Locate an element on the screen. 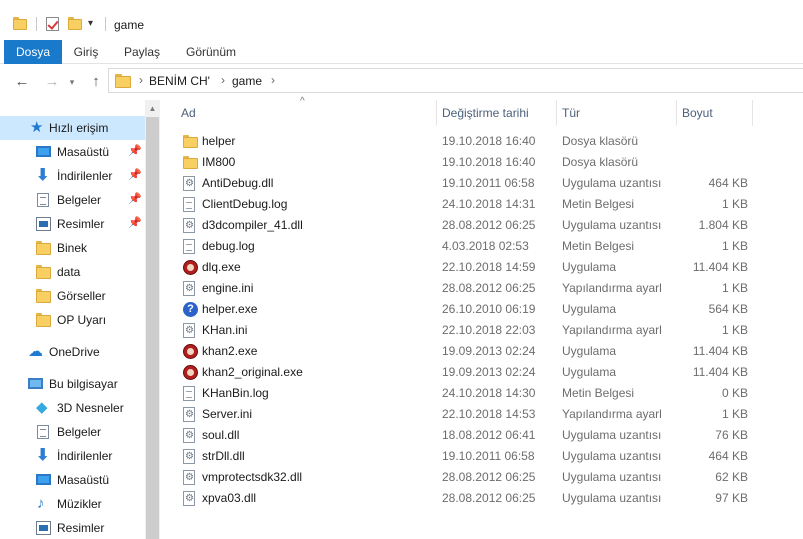  navigation-scrollbar: ▲ is located at coordinates (152, 319).